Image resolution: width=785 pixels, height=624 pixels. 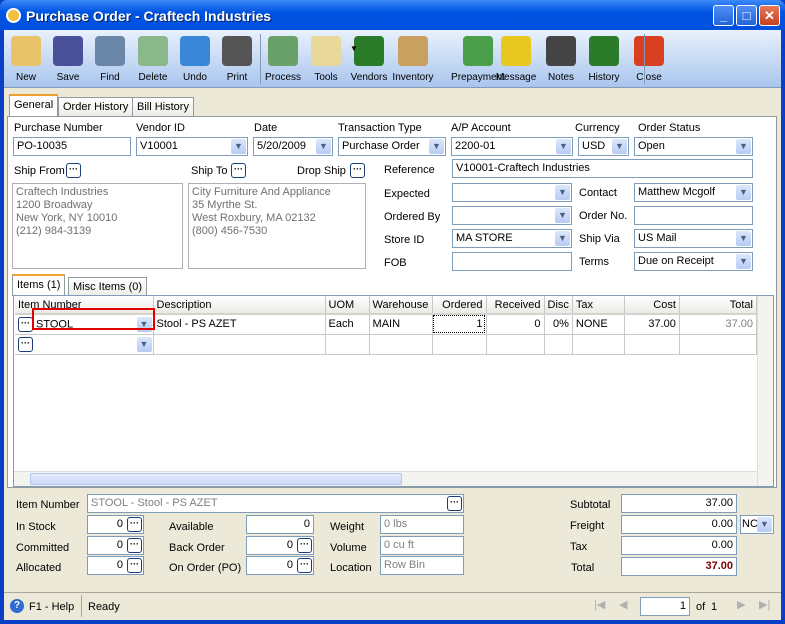 I want to click on tab-misc-items: Misc Items (0), so click(x=108, y=287).